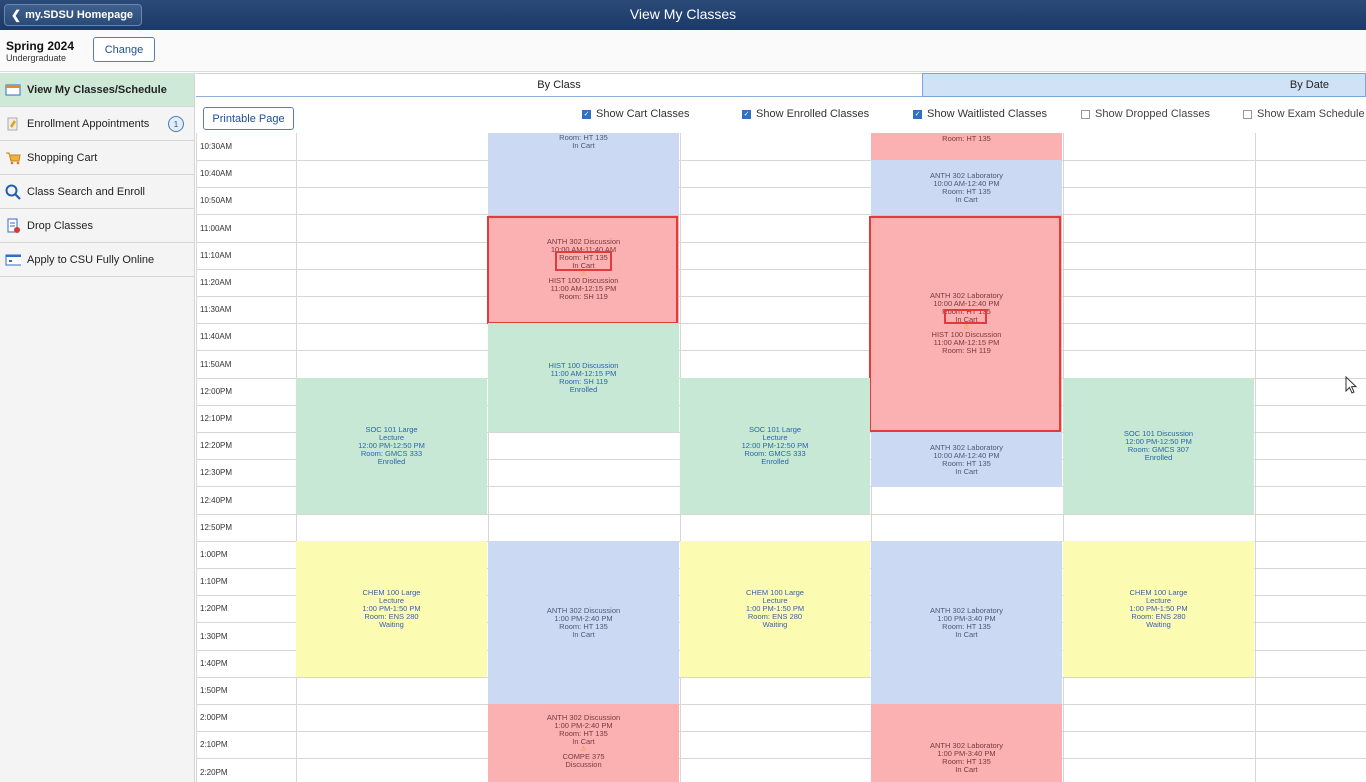 The height and width of the screenshot is (782, 1366). I want to click on page-title: View My Classes, so click(683, 14).